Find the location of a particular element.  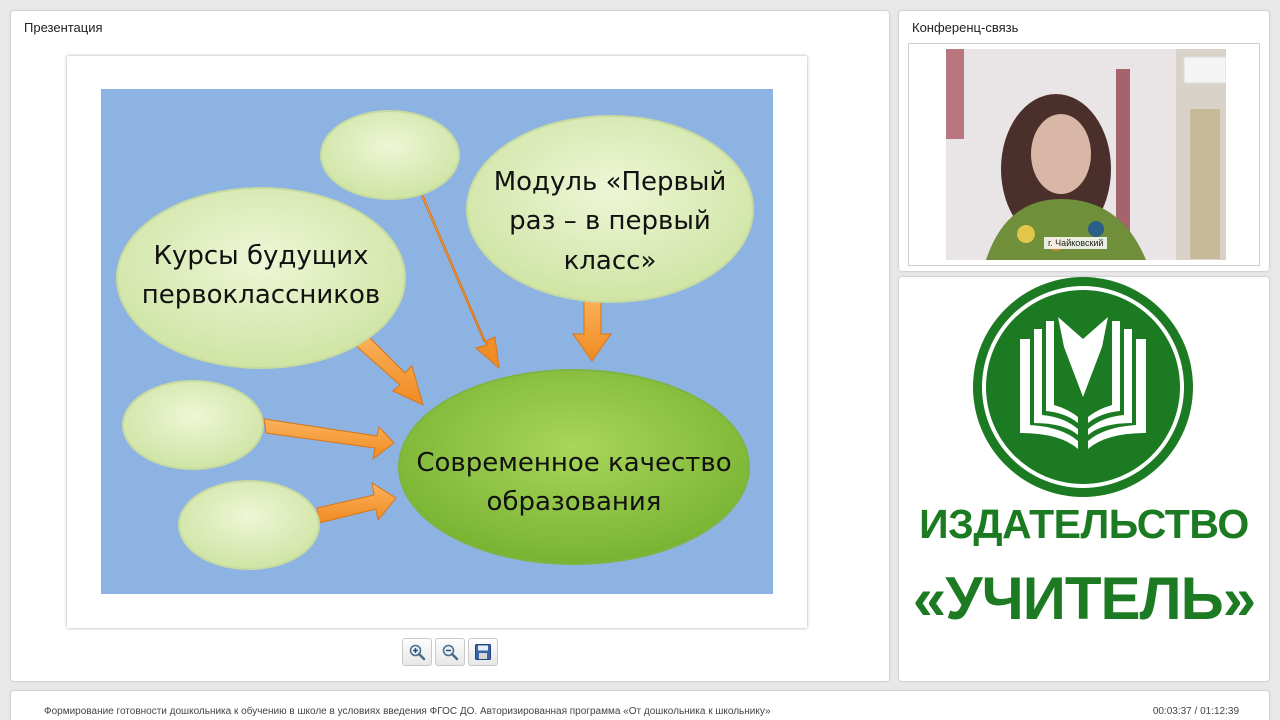

bubble-module-line2: раз – в первый is located at coordinates (610, 221).